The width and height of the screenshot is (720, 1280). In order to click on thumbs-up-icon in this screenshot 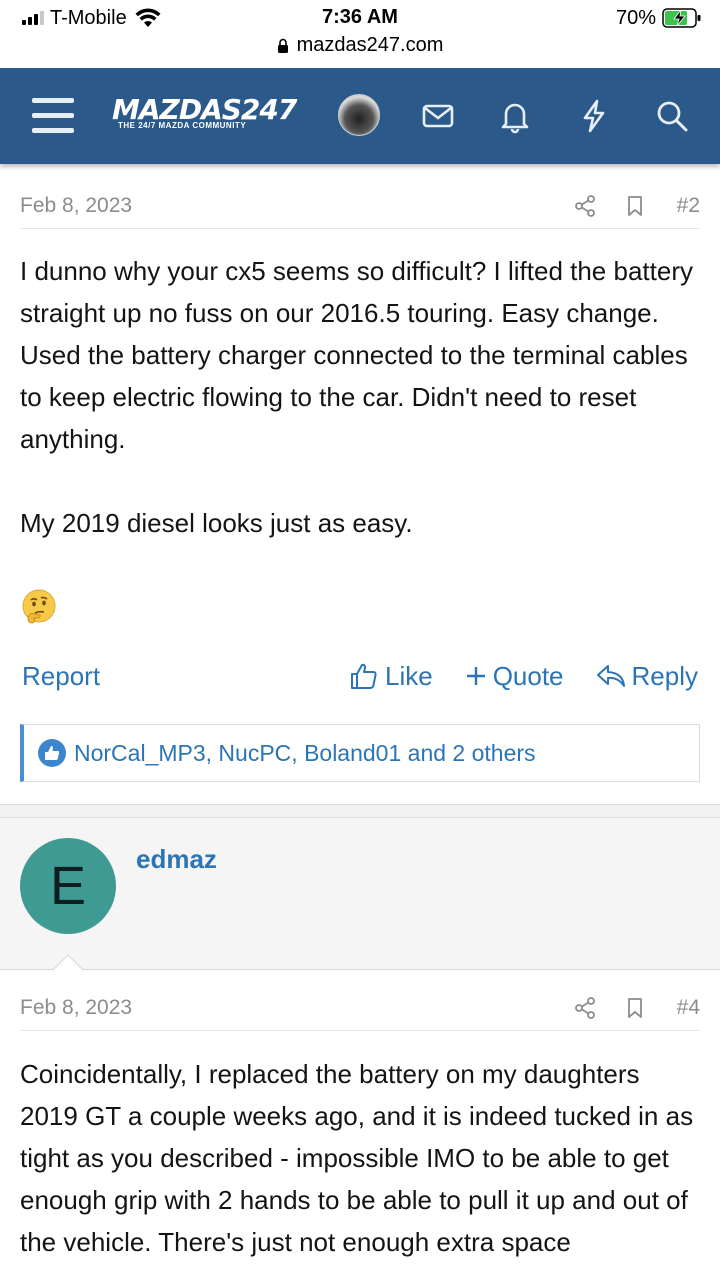, I will do `click(363, 676)`.